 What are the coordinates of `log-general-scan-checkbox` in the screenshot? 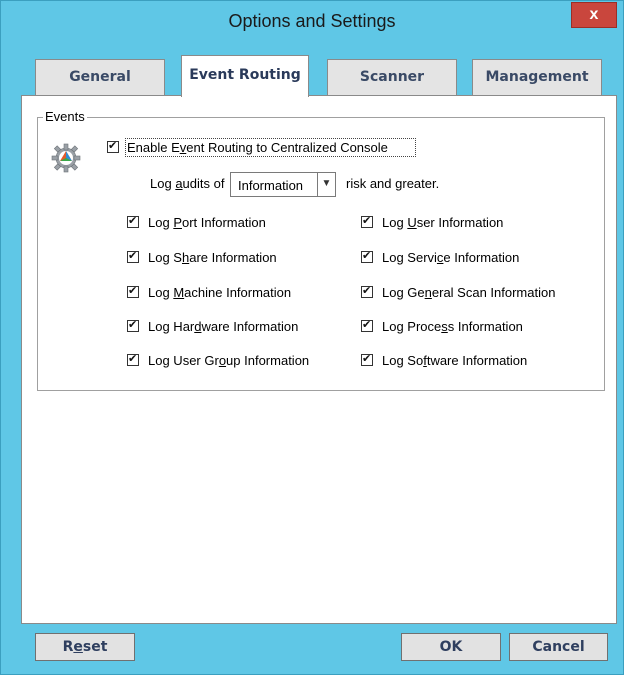 It's located at (367, 291).